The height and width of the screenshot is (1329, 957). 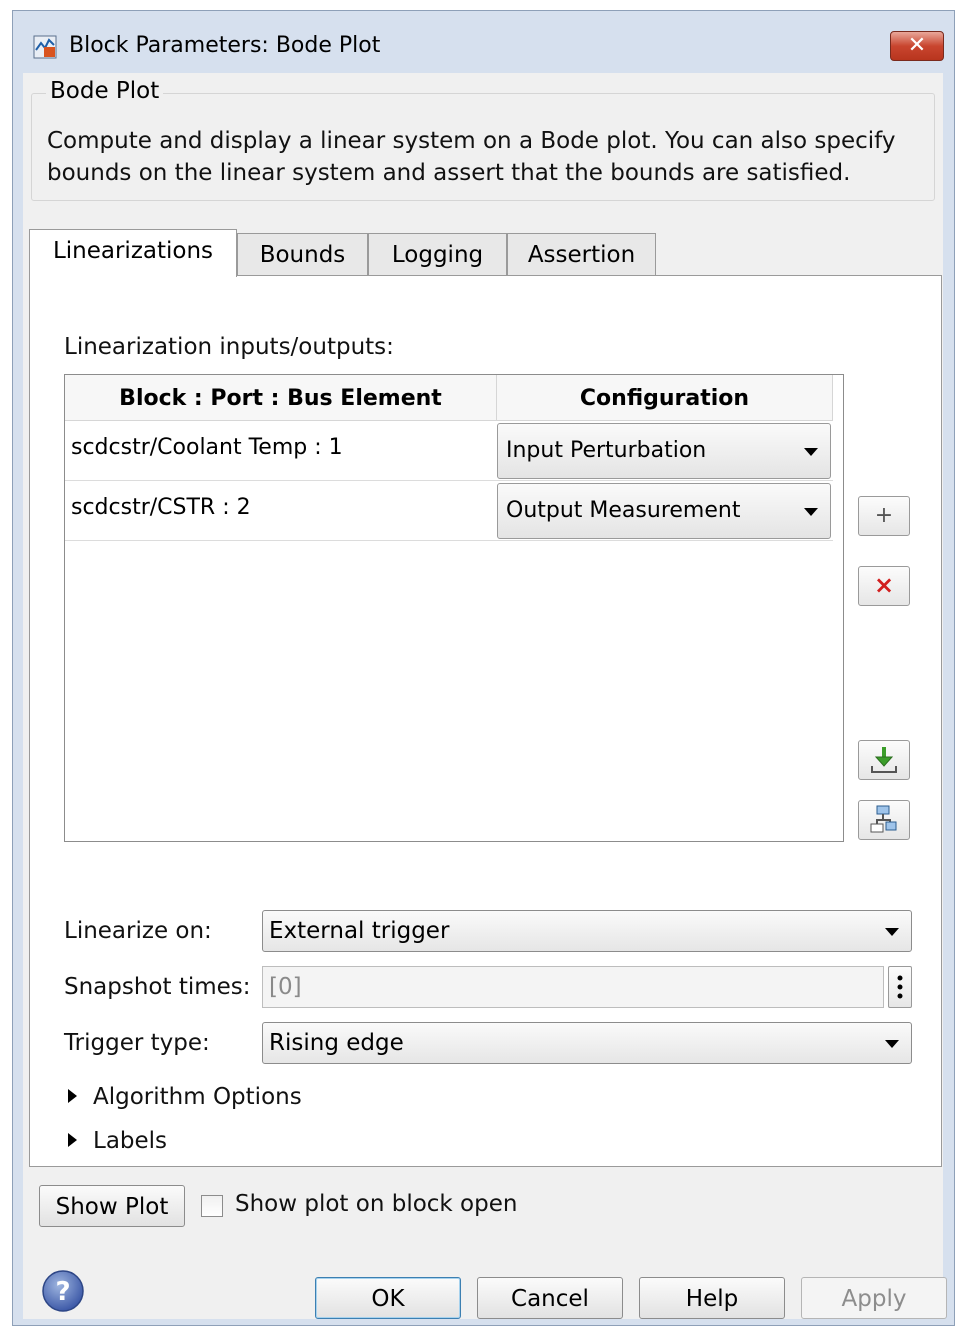 I want to click on group-title: Bode Plot, so click(x=105, y=91).